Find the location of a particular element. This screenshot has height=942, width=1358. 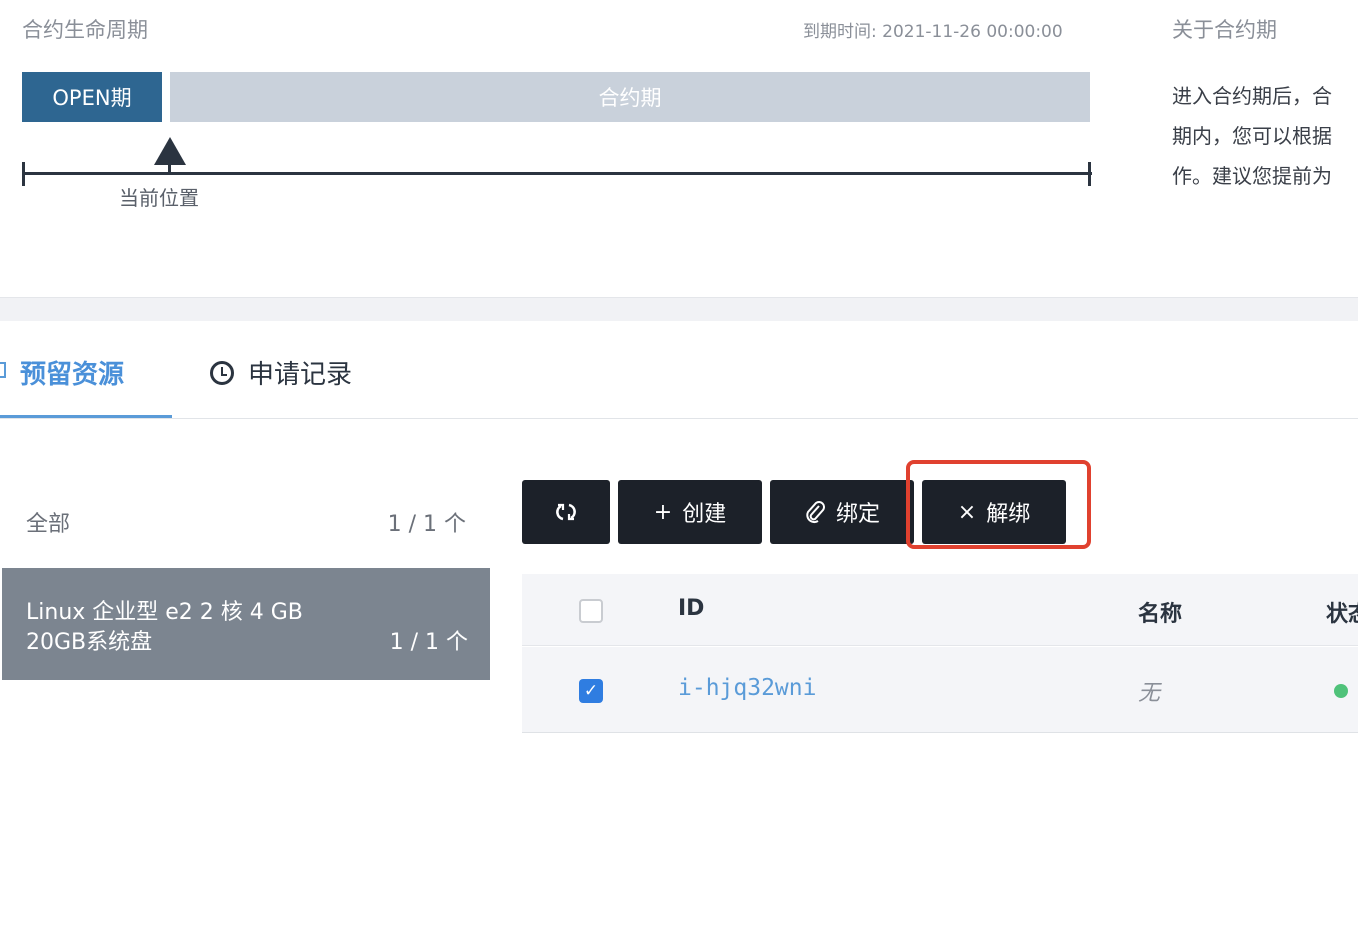

section-divider is located at coordinates (679, 309).